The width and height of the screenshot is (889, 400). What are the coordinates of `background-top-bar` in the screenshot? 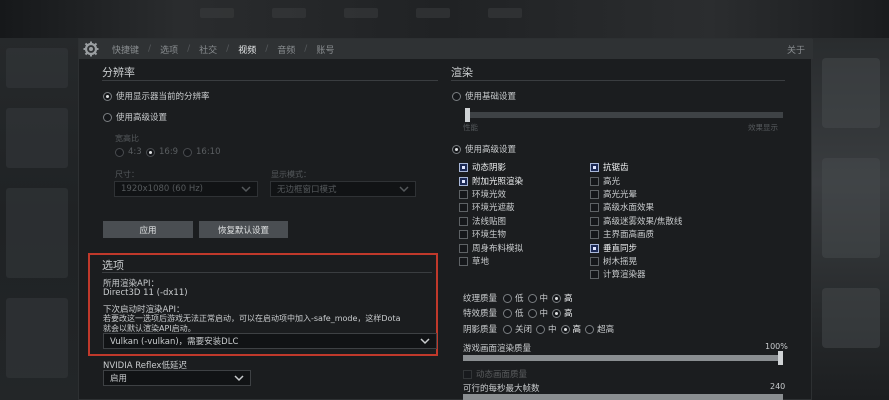 It's located at (444, 19).